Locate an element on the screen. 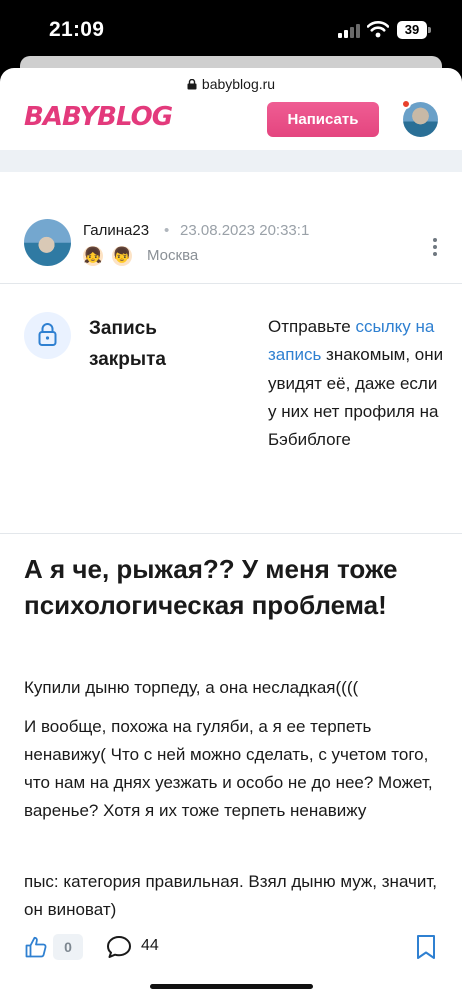 This screenshot has width=462, height=1000. bookmark-icon is located at coordinates (426, 947).